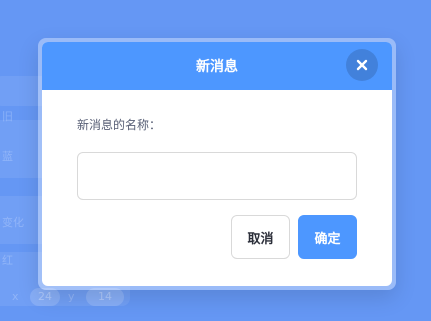  I want to click on message-name-input, so click(217, 176).